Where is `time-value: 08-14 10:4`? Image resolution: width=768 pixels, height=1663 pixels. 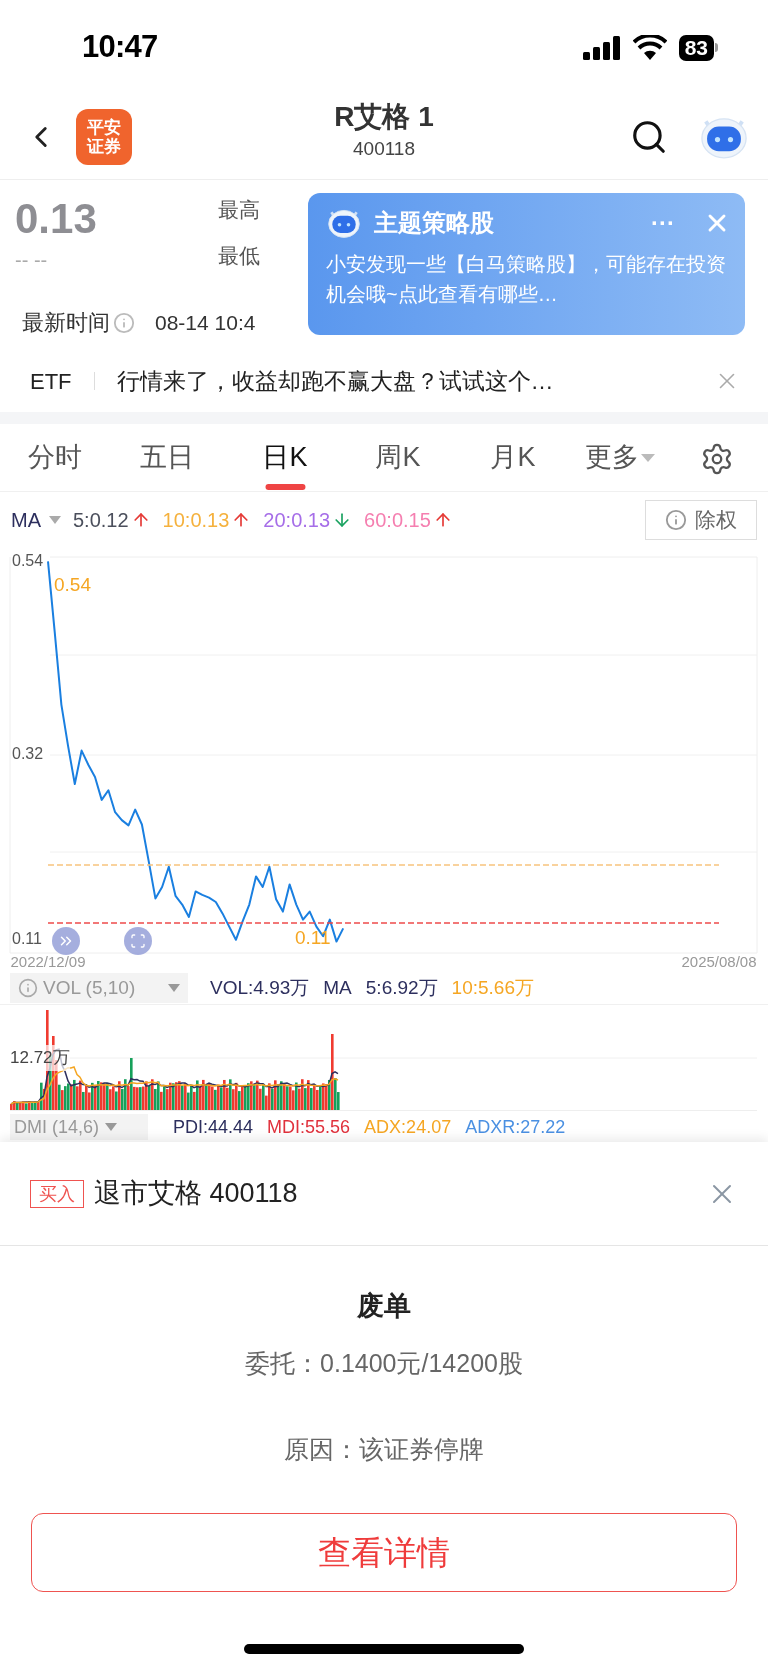 time-value: 08-14 10:4 is located at coordinates (205, 322).